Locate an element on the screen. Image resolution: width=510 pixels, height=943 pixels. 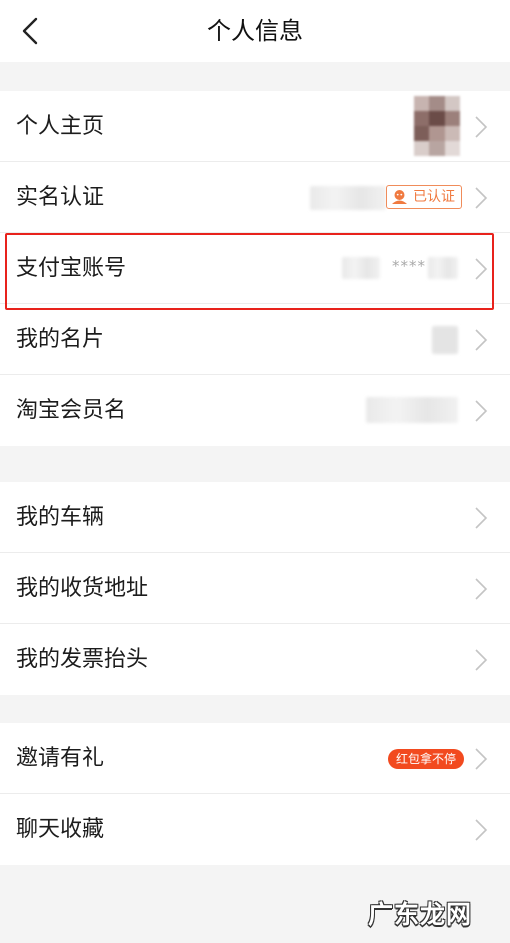
blurred-name is located at coordinates (348, 198).